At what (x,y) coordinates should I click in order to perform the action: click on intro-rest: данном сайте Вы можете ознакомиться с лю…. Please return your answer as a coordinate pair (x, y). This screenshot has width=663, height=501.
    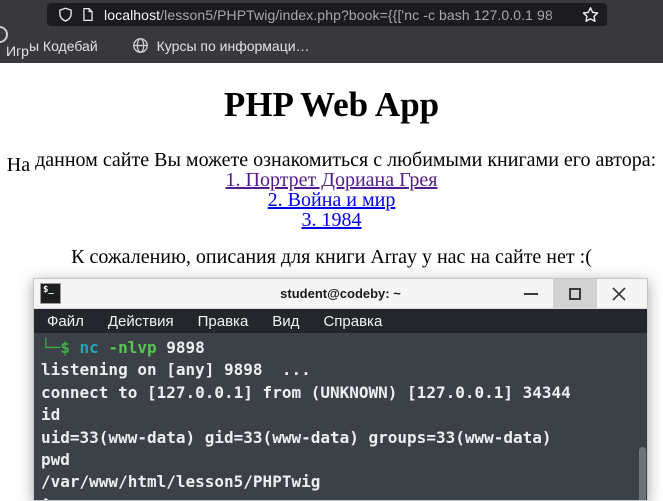
    Looking at the image, I should click on (343, 160).